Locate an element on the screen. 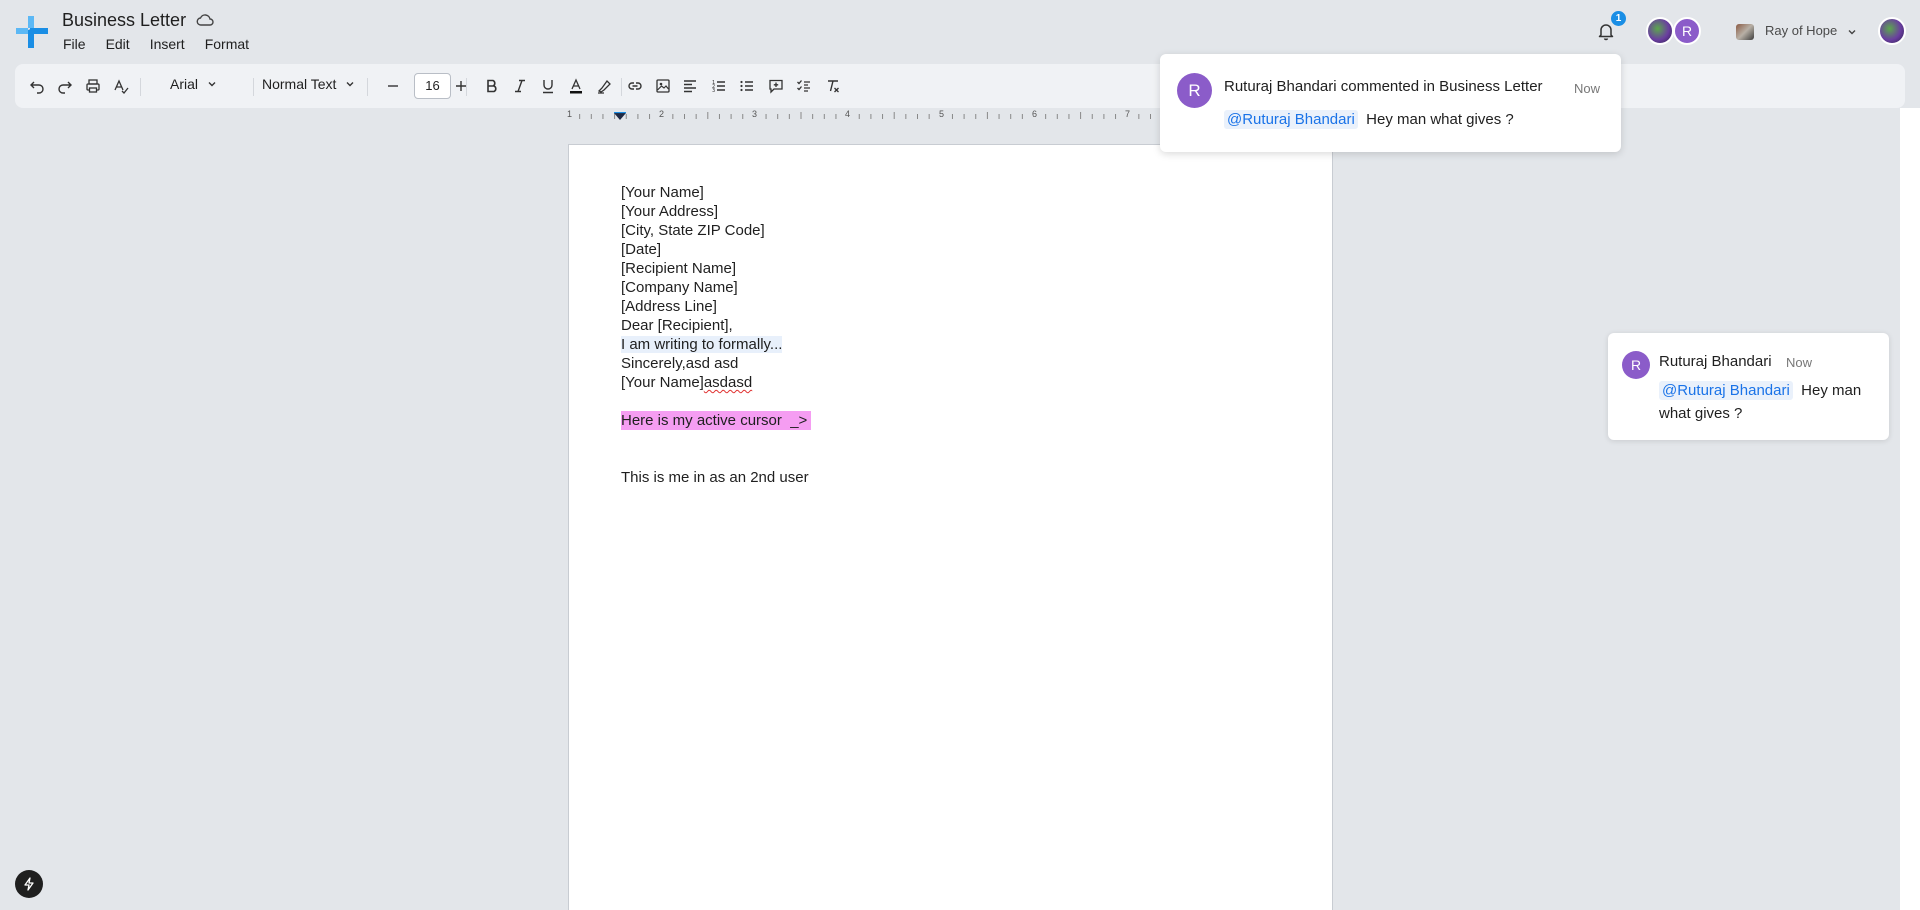  ruler: 1 2 3 4 5 6 7 is located at coordinates (863, 117).